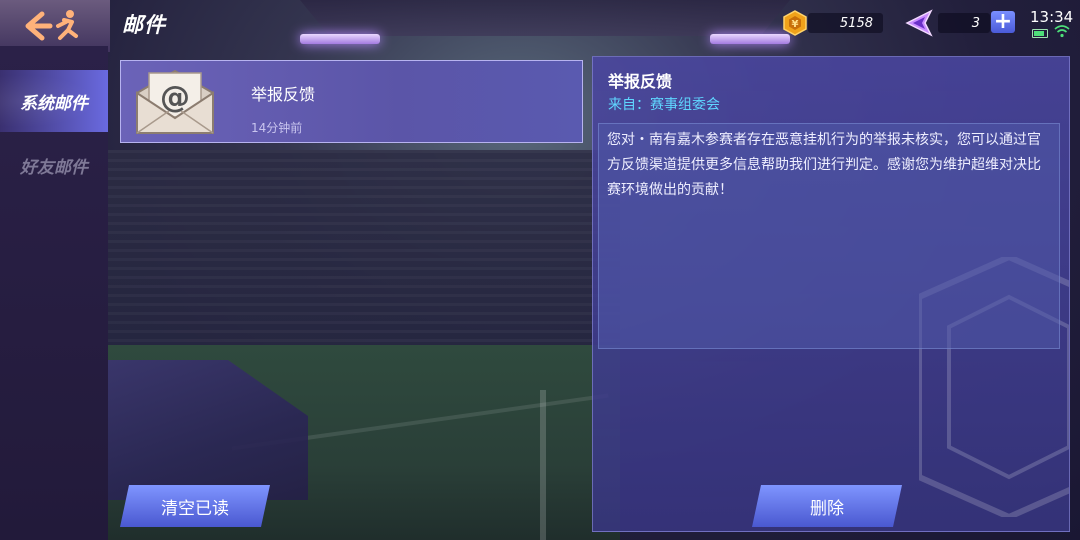 This screenshot has height=540, width=1080. I want to click on coin-amount: 5158, so click(845, 23).